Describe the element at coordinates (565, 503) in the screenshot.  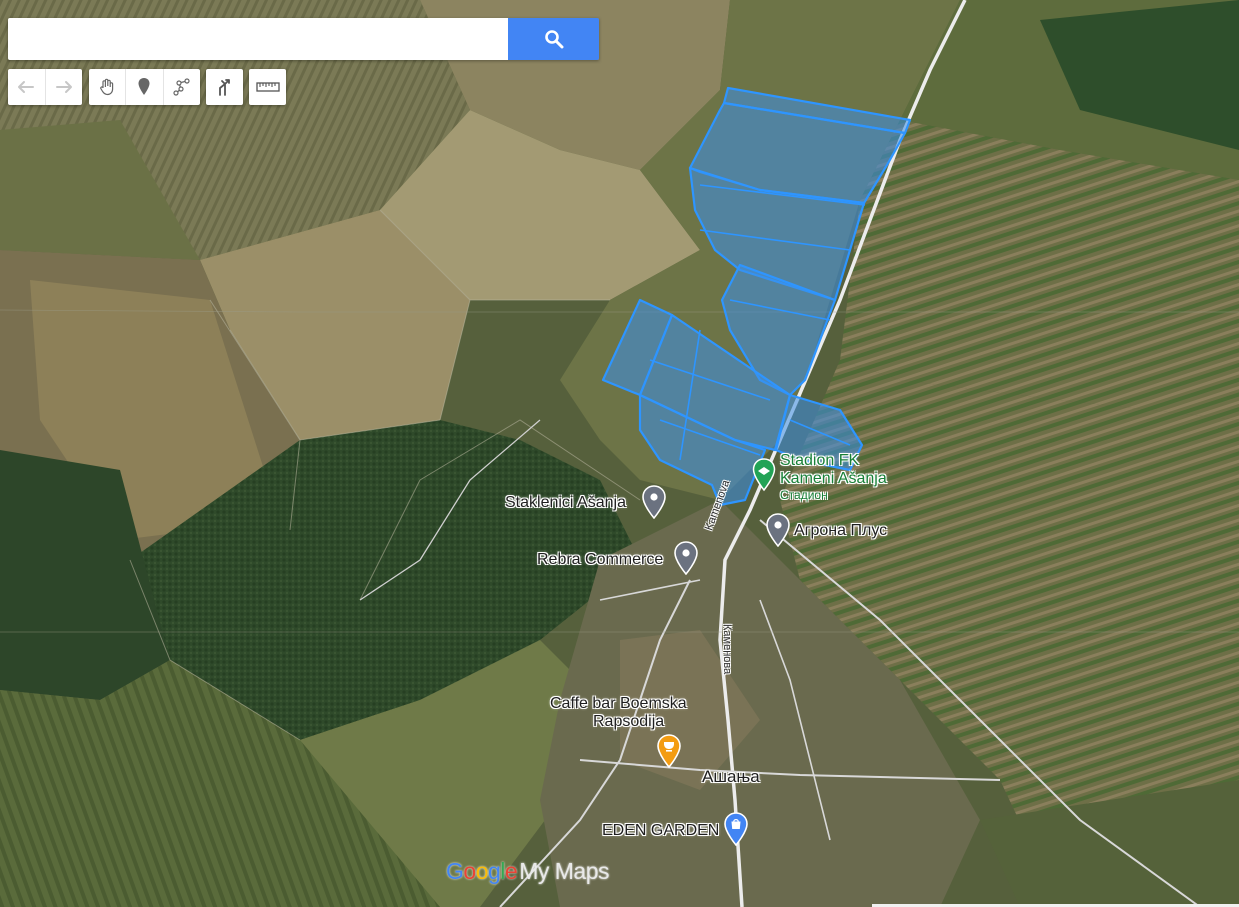
I see `place-label-staklenici: Staklenici Ašanja` at that location.